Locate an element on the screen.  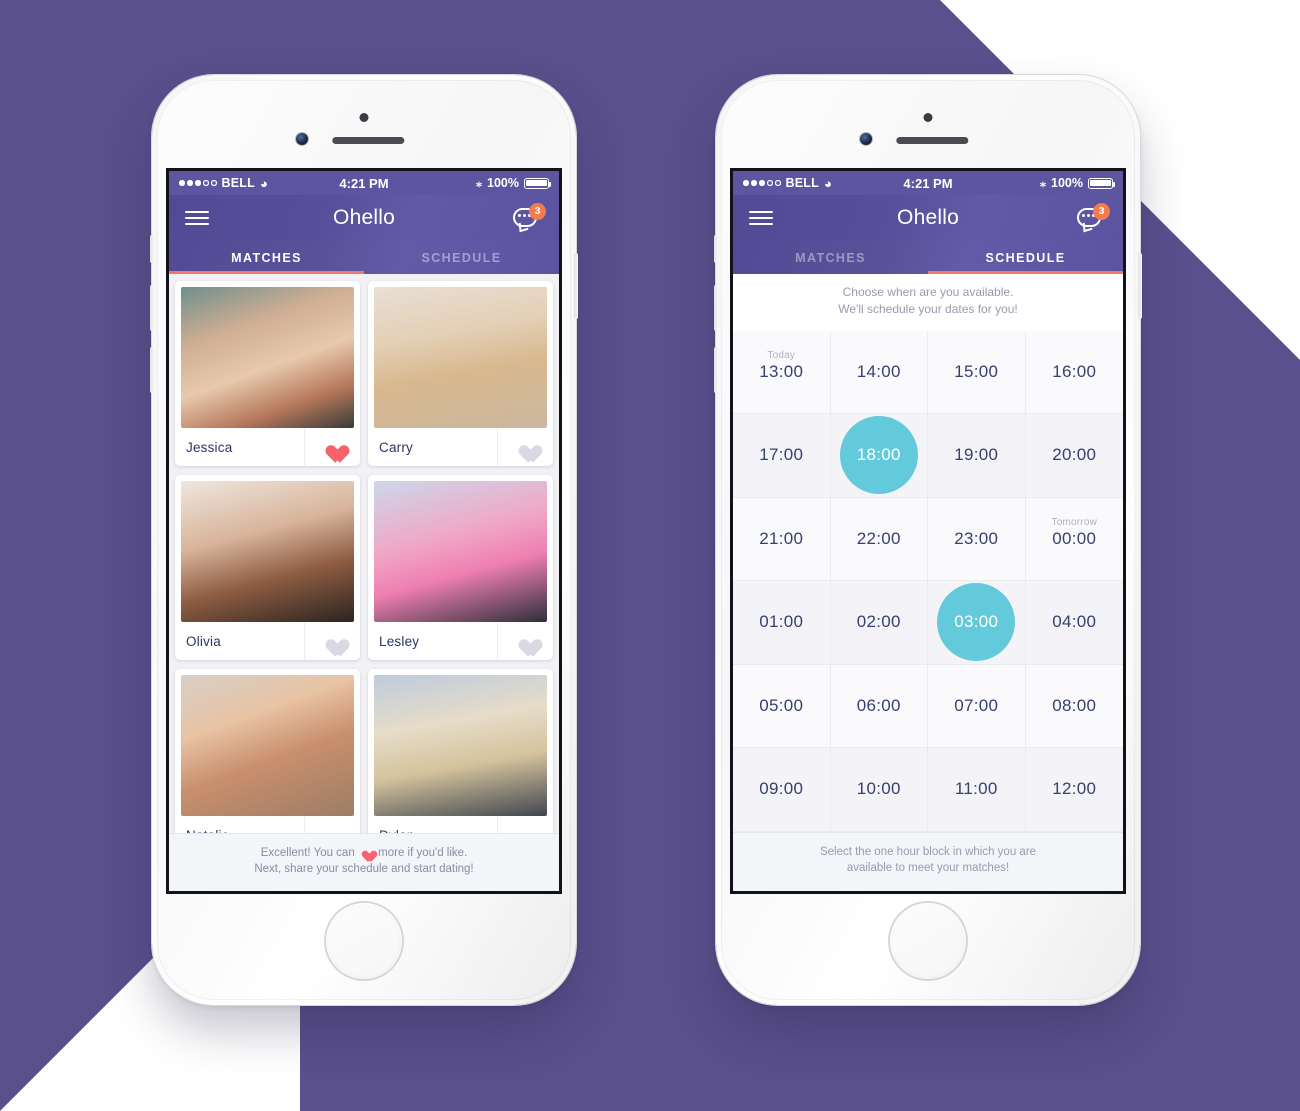
time-label: 04:00 is located at coordinates (1074, 622).